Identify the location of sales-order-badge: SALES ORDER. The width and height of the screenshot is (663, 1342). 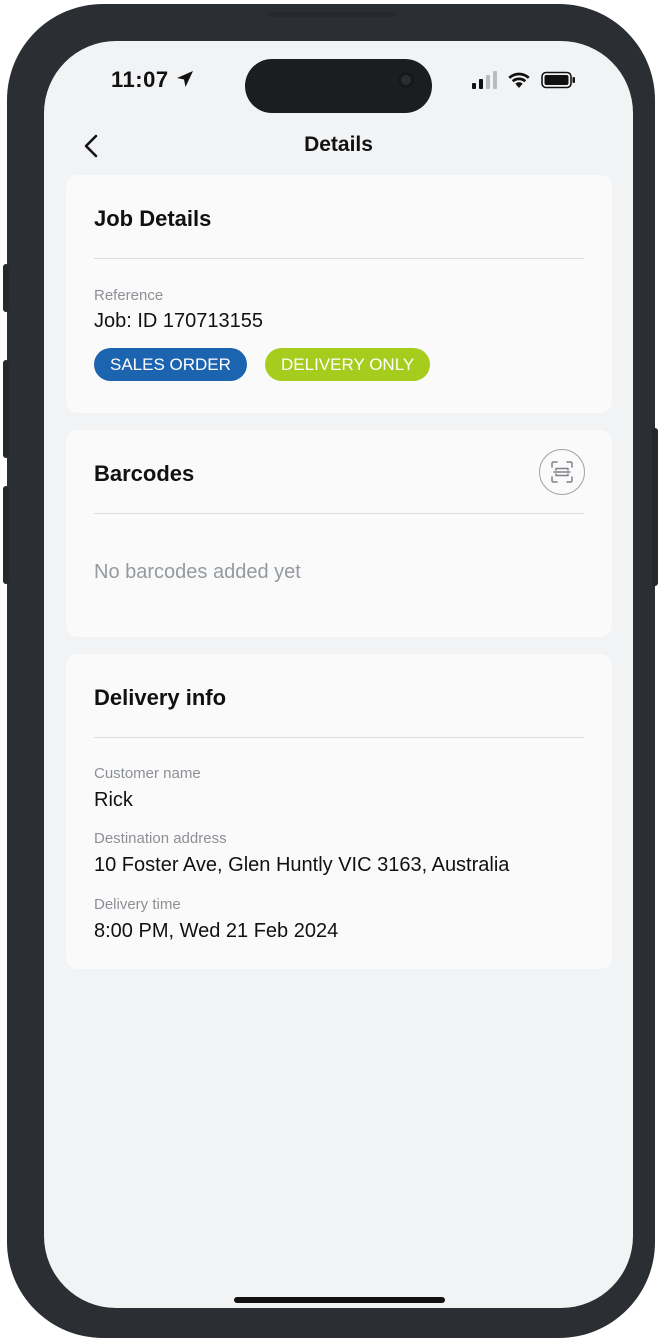
(170, 364).